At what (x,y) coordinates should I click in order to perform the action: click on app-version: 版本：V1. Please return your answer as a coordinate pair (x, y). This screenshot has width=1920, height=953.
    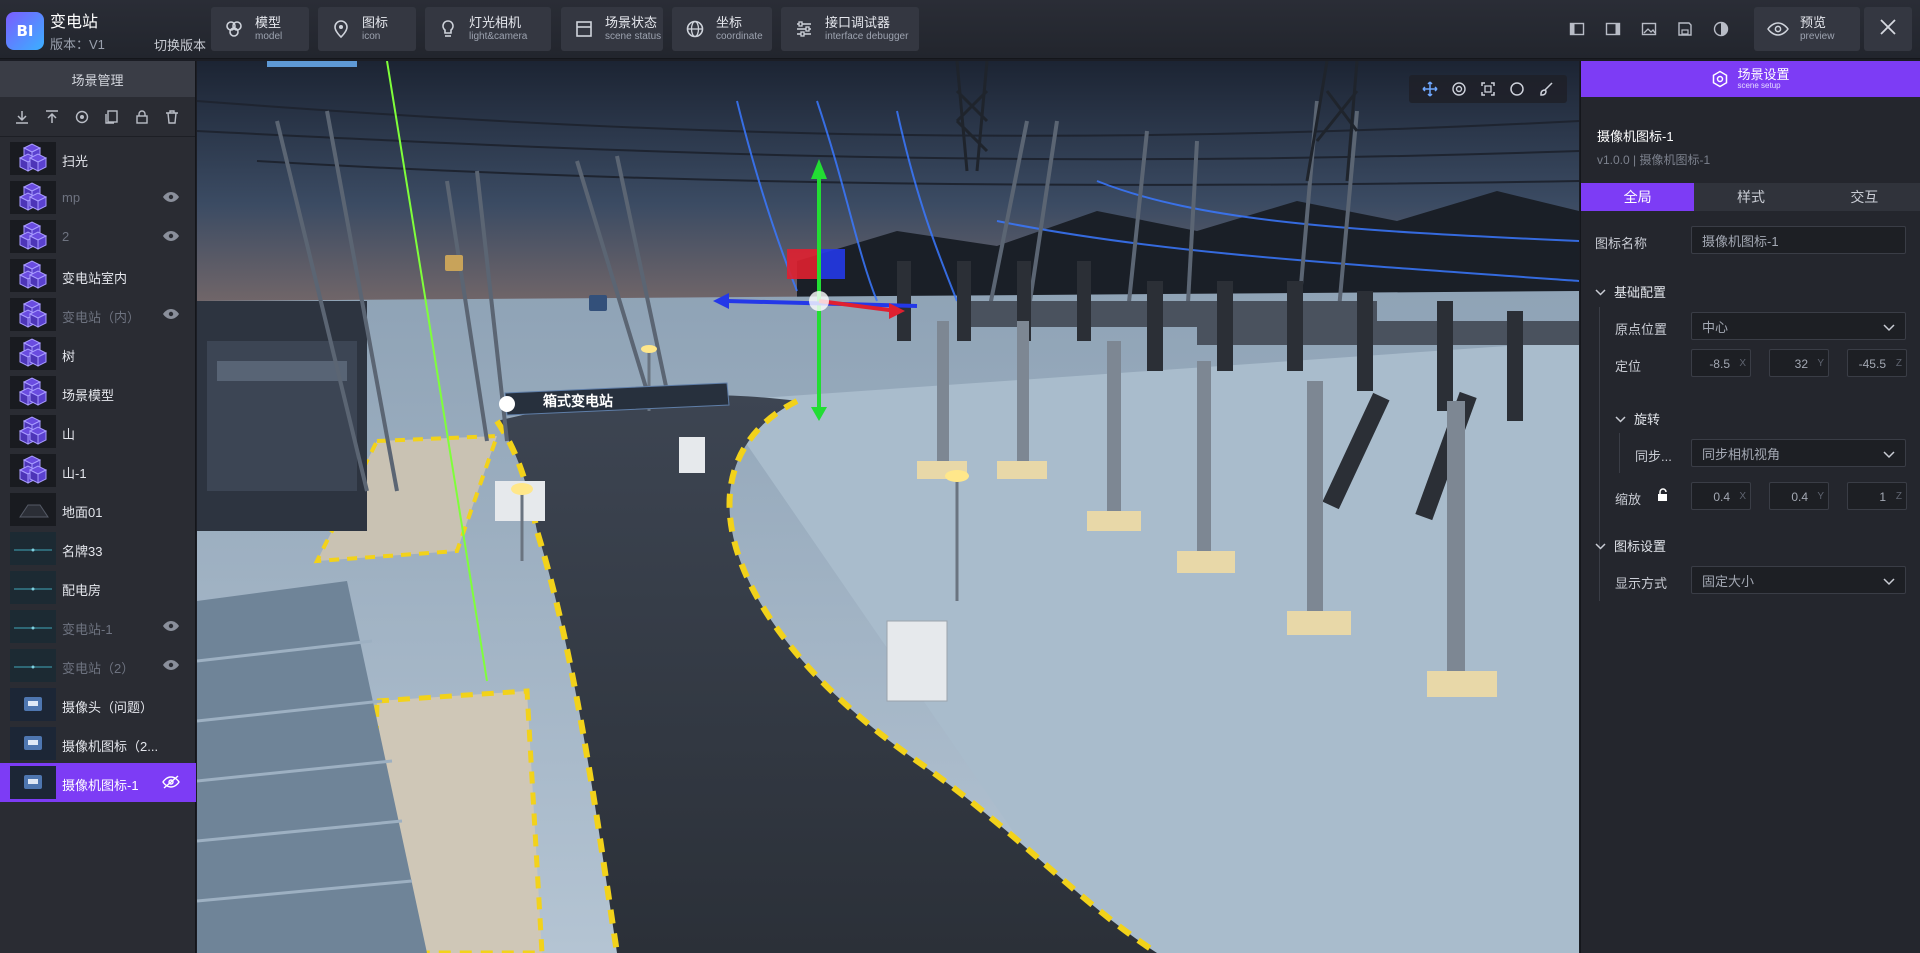
    Looking at the image, I should click on (77, 44).